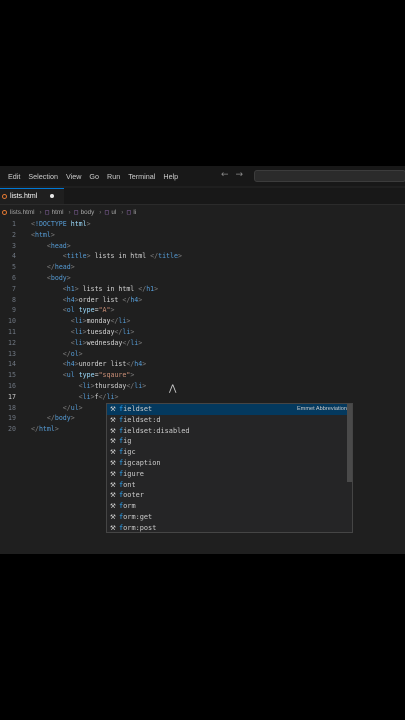 The height and width of the screenshot is (720, 405). Describe the element at coordinates (51, 246) in the screenshot. I see `code-text: <head>` at that location.